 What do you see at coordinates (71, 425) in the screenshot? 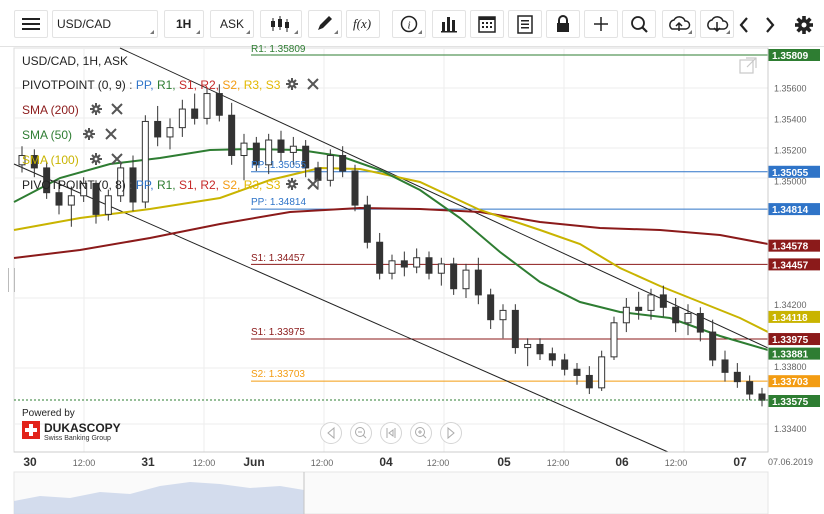
I see `branding: Powered by DUKASCOPY Swiss Banking Group` at bounding box center [71, 425].